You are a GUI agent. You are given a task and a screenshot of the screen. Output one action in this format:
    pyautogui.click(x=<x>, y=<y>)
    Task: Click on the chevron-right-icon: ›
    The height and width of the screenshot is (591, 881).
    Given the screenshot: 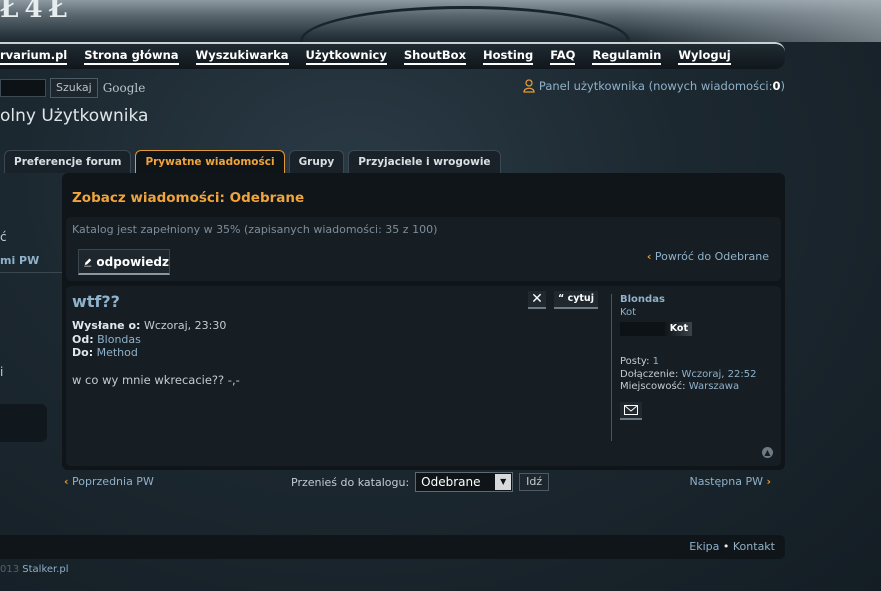 What is the action you would take?
    pyautogui.click(x=768, y=481)
    